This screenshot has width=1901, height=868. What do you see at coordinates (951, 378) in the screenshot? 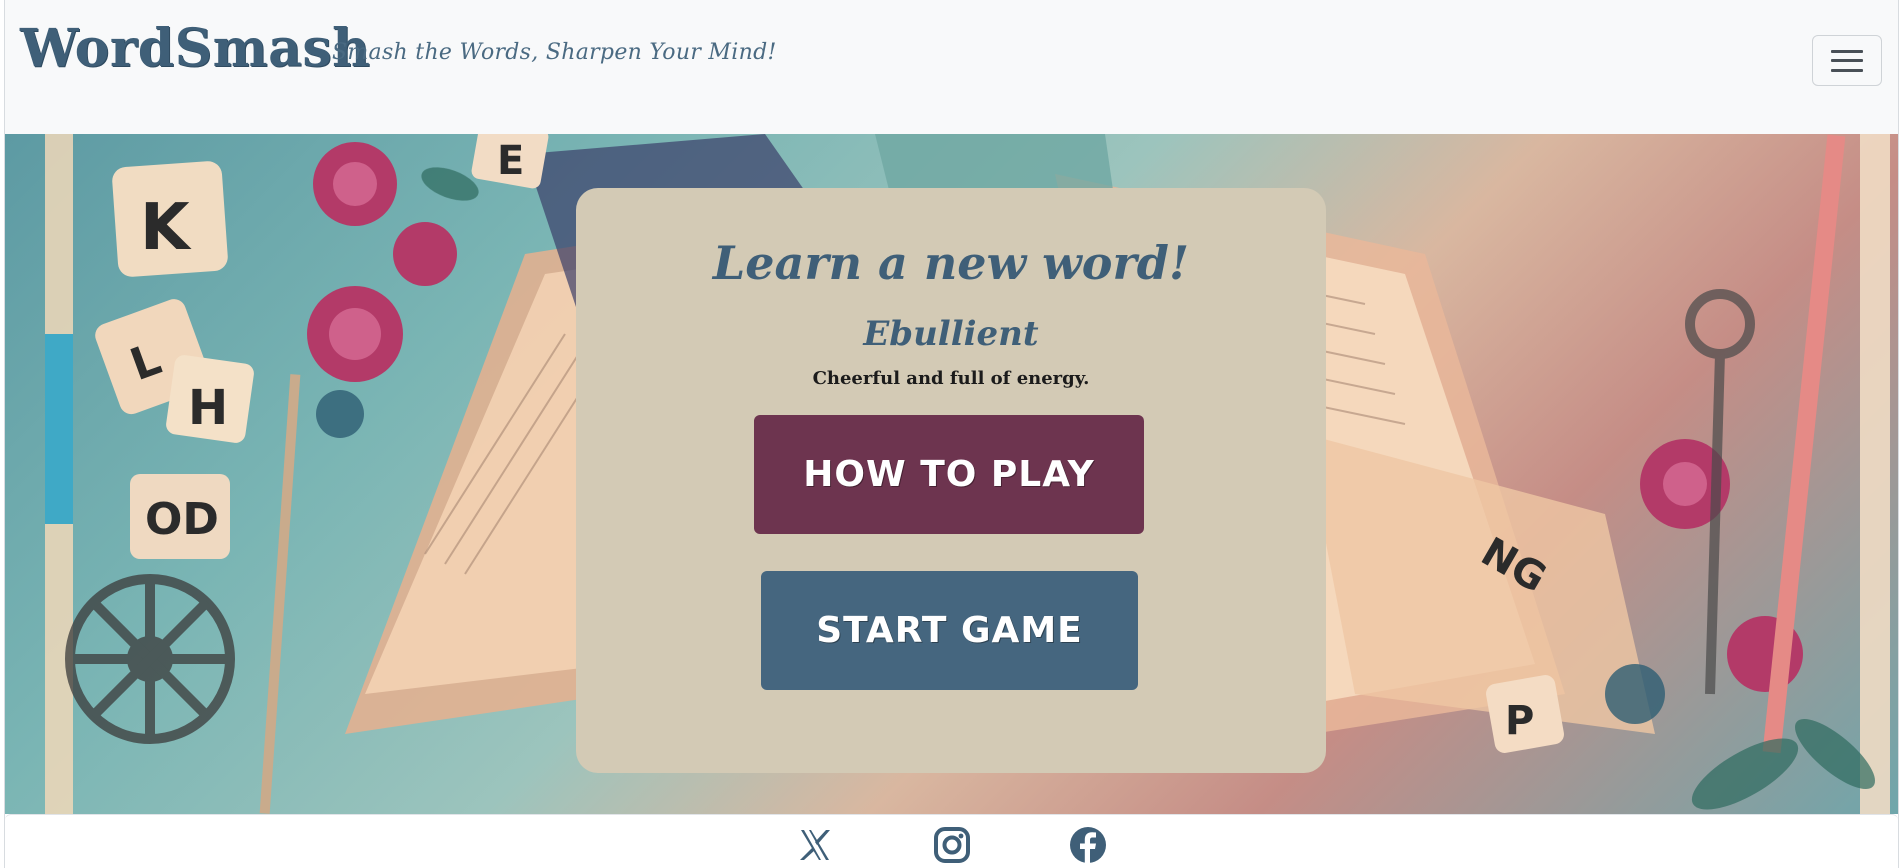
I see `word-definition: Cheerful and full of energy.` at bounding box center [951, 378].